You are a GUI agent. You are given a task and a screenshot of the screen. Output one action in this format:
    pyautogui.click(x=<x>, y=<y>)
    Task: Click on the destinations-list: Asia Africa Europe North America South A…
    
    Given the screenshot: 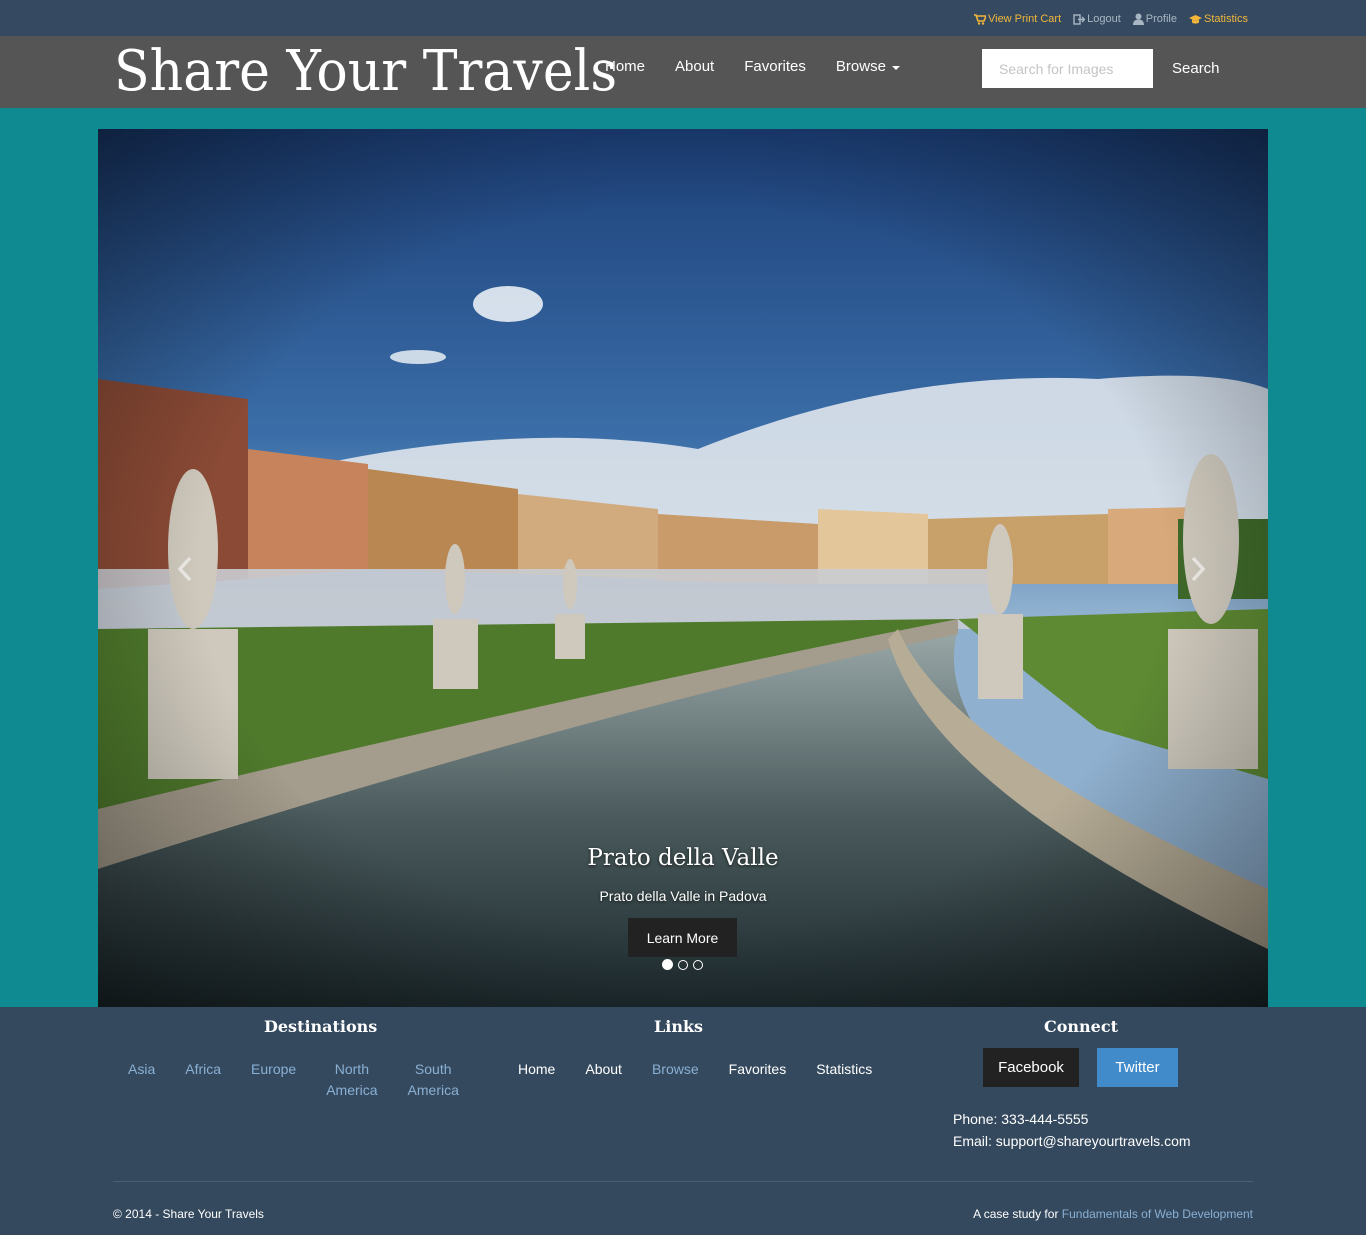 What is the action you would take?
    pyautogui.click(x=293, y=1080)
    